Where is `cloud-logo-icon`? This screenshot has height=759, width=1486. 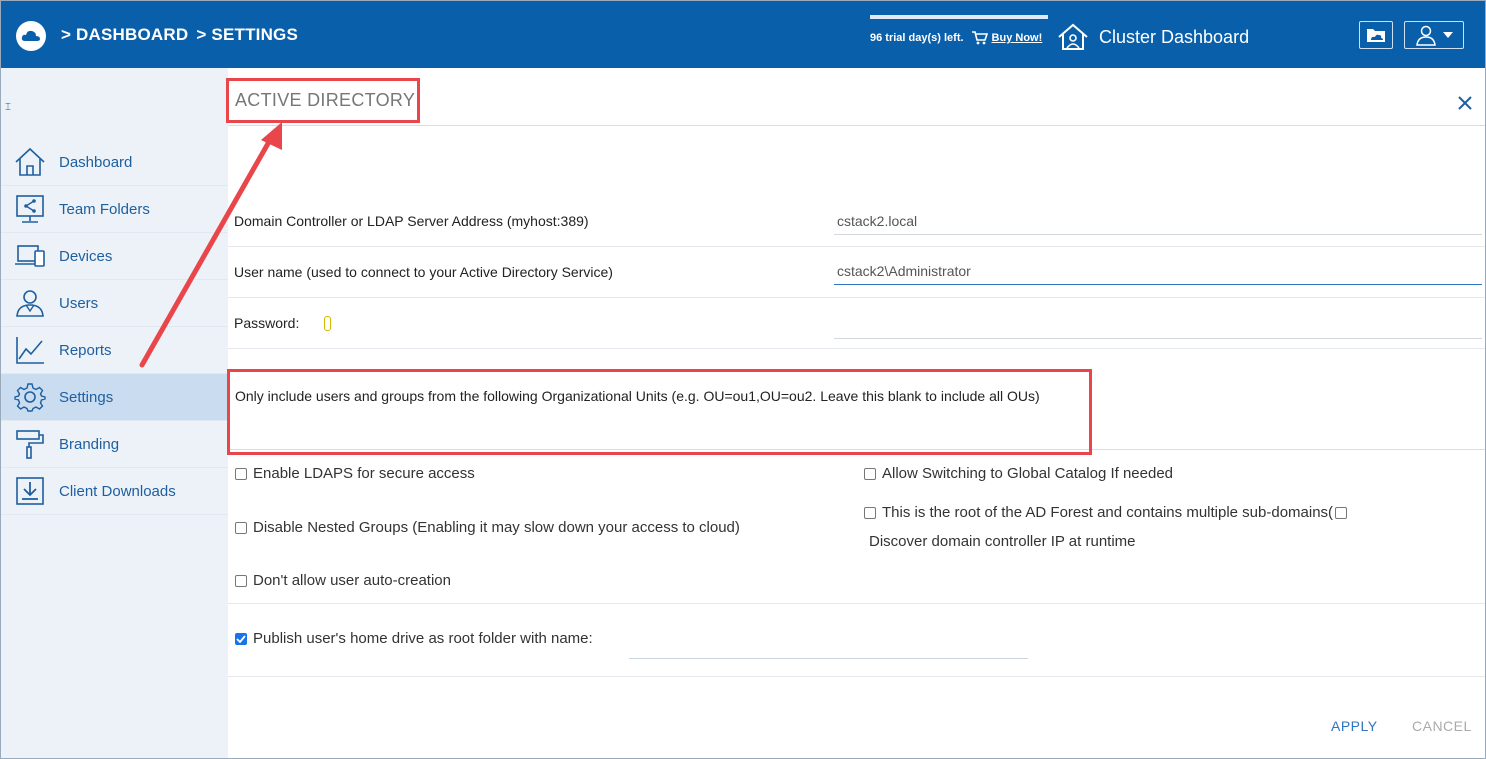 cloud-logo-icon is located at coordinates (31, 36).